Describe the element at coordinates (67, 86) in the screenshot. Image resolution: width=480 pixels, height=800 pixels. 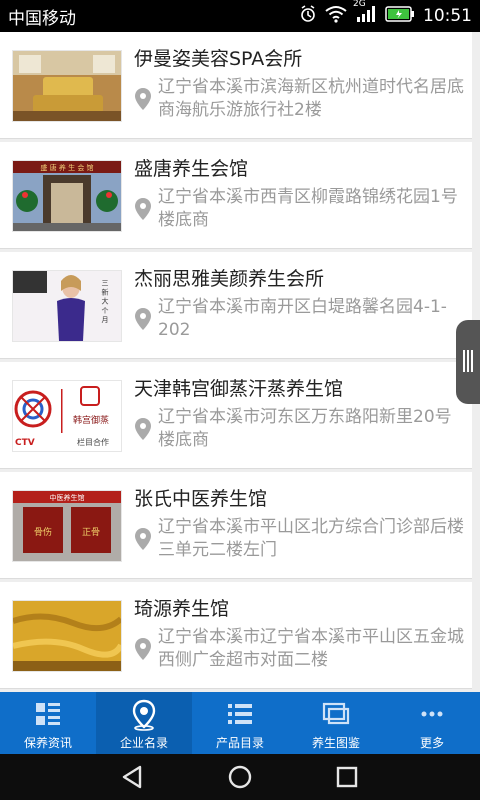
I see `spa-room-photo` at that location.